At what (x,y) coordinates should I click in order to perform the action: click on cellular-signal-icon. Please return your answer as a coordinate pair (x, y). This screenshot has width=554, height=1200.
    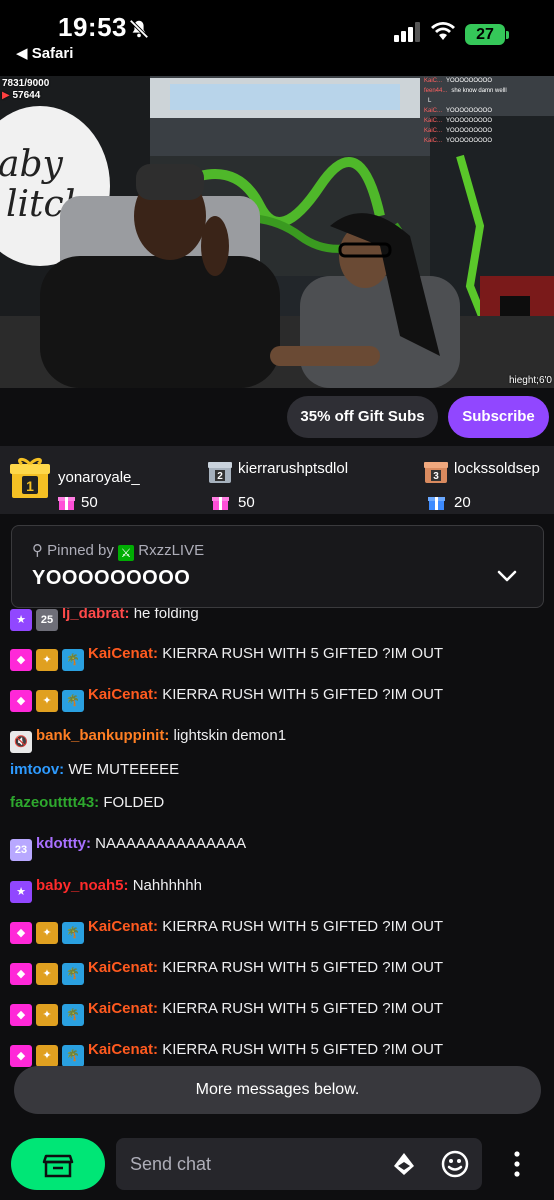
    Looking at the image, I should click on (407, 32).